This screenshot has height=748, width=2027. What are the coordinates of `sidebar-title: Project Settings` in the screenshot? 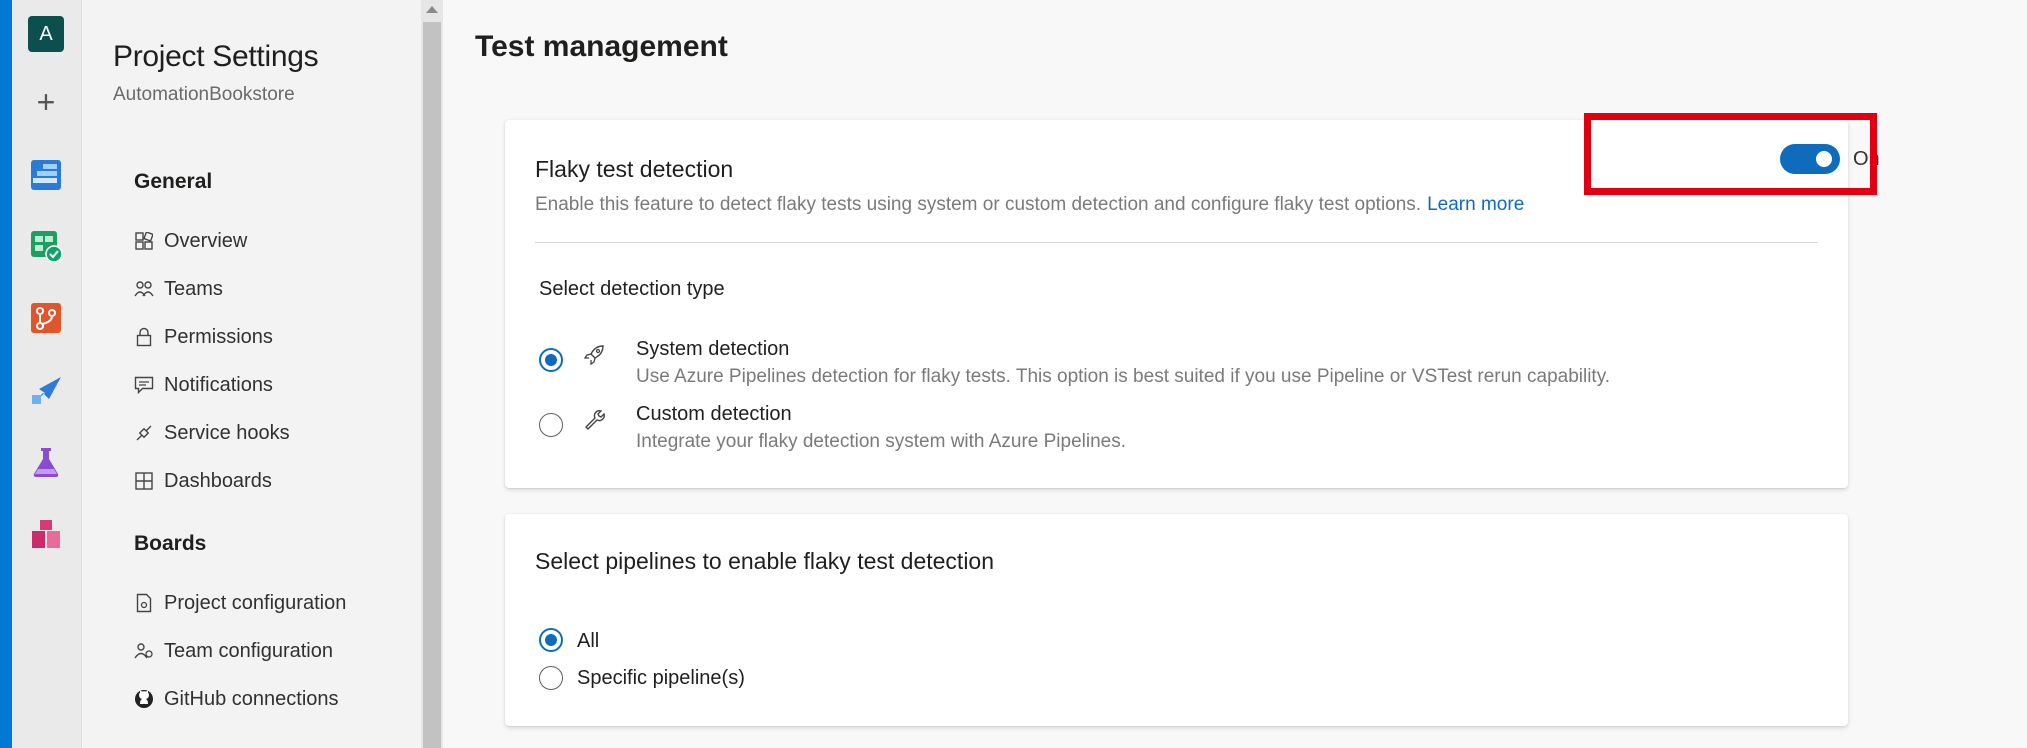 It's located at (216, 56).